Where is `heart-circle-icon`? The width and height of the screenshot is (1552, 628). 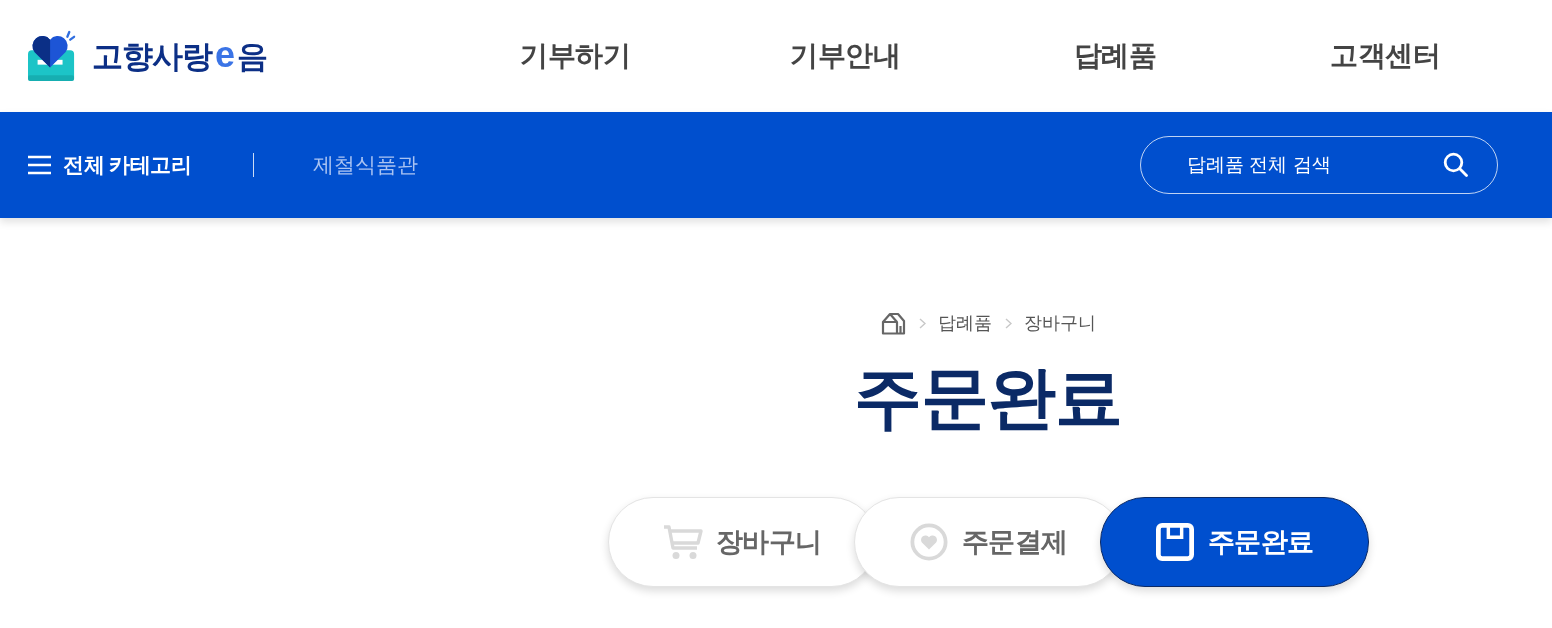 heart-circle-icon is located at coordinates (928, 542).